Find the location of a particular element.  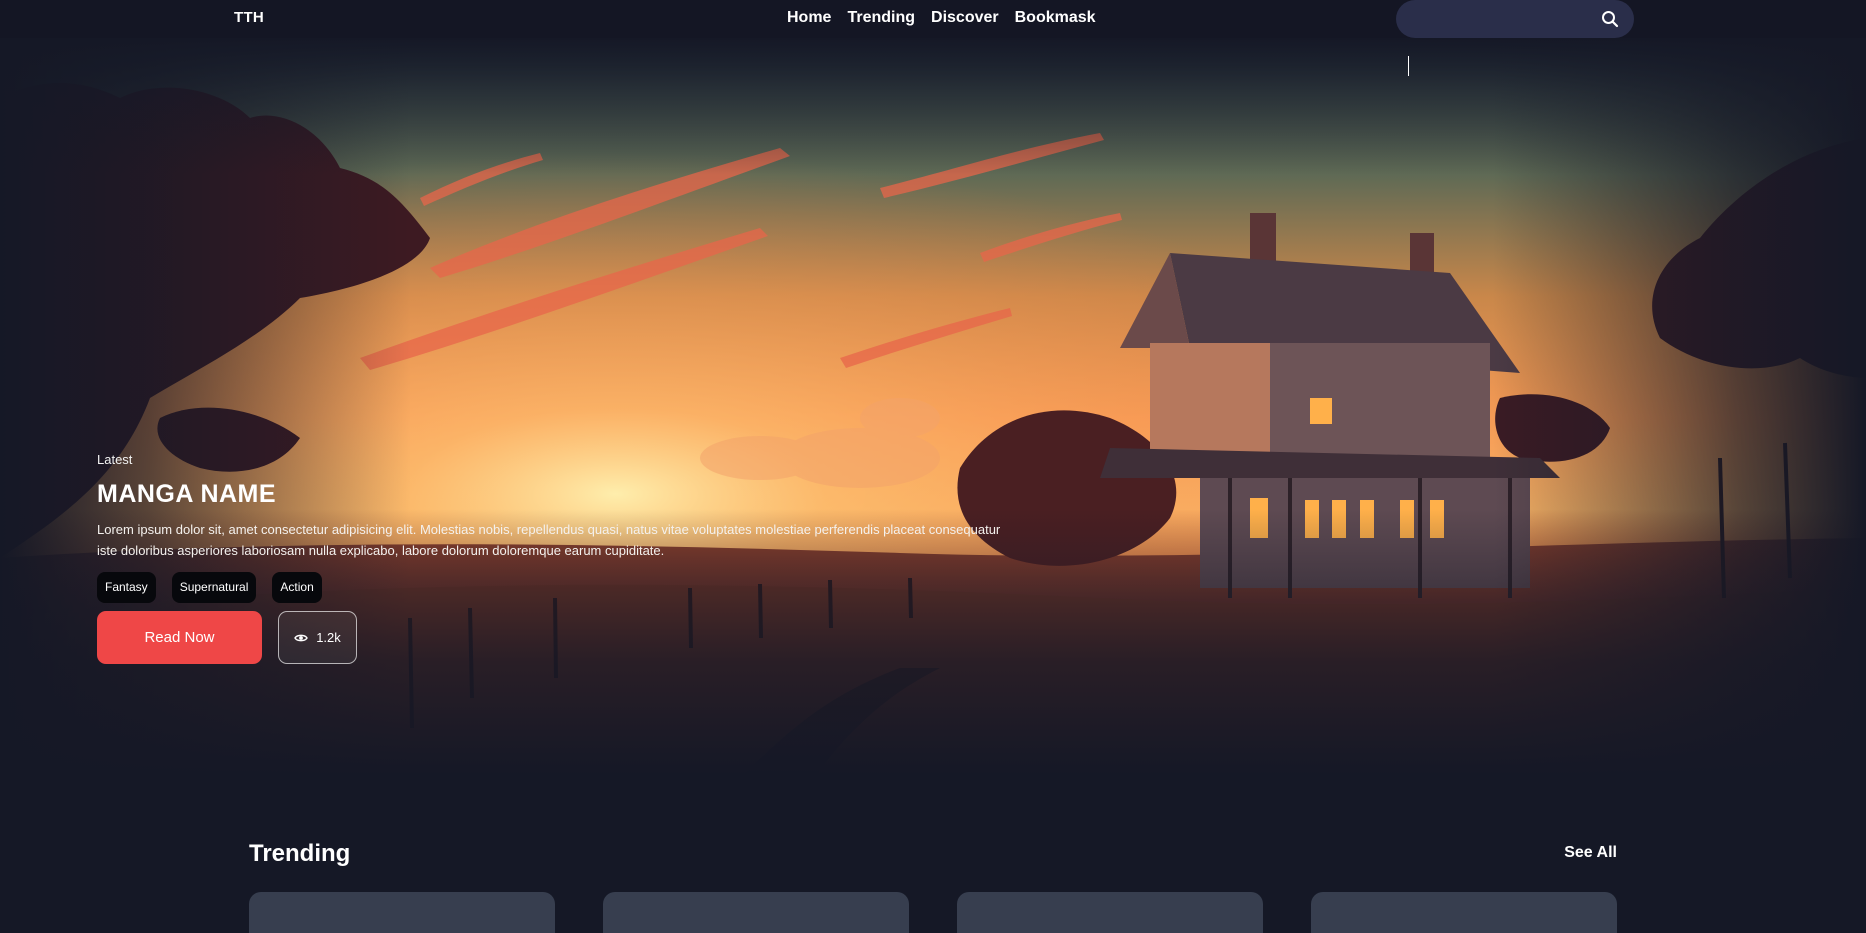

tag-supernatural: Supernatural is located at coordinates (214, 587).